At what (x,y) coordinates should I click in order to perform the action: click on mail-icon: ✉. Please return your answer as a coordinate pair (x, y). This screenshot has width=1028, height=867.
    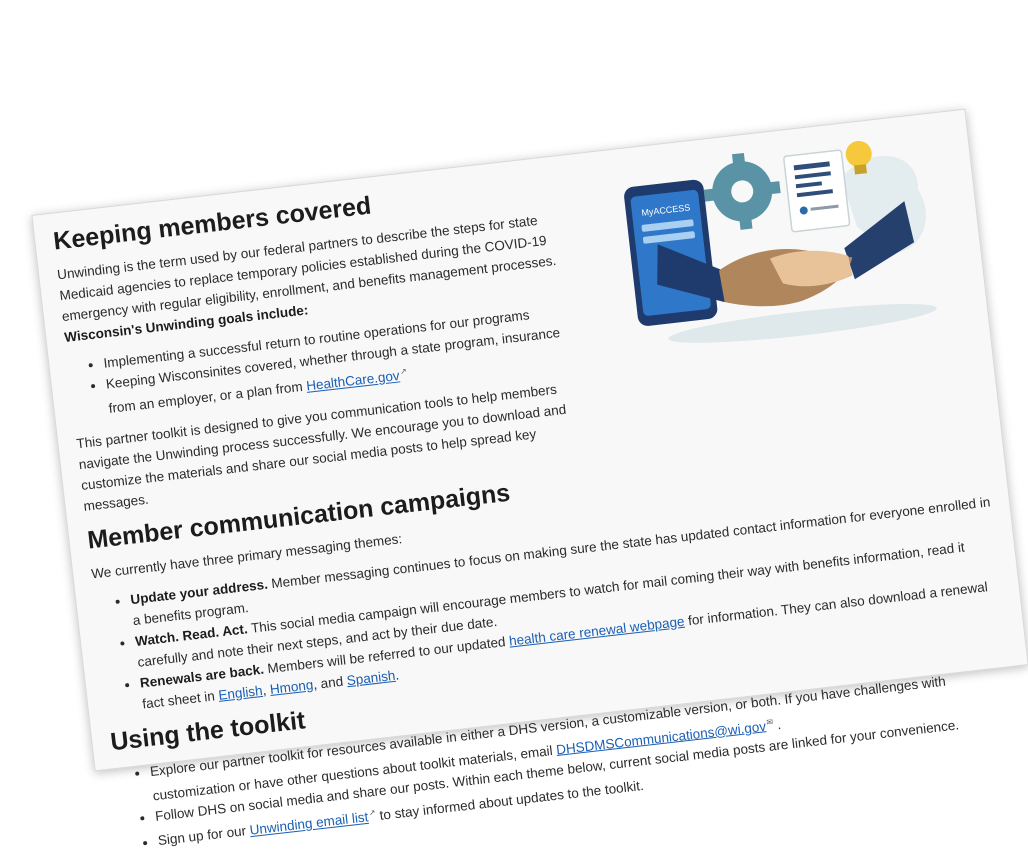
    Looking at the image, I should click on (769, 721).